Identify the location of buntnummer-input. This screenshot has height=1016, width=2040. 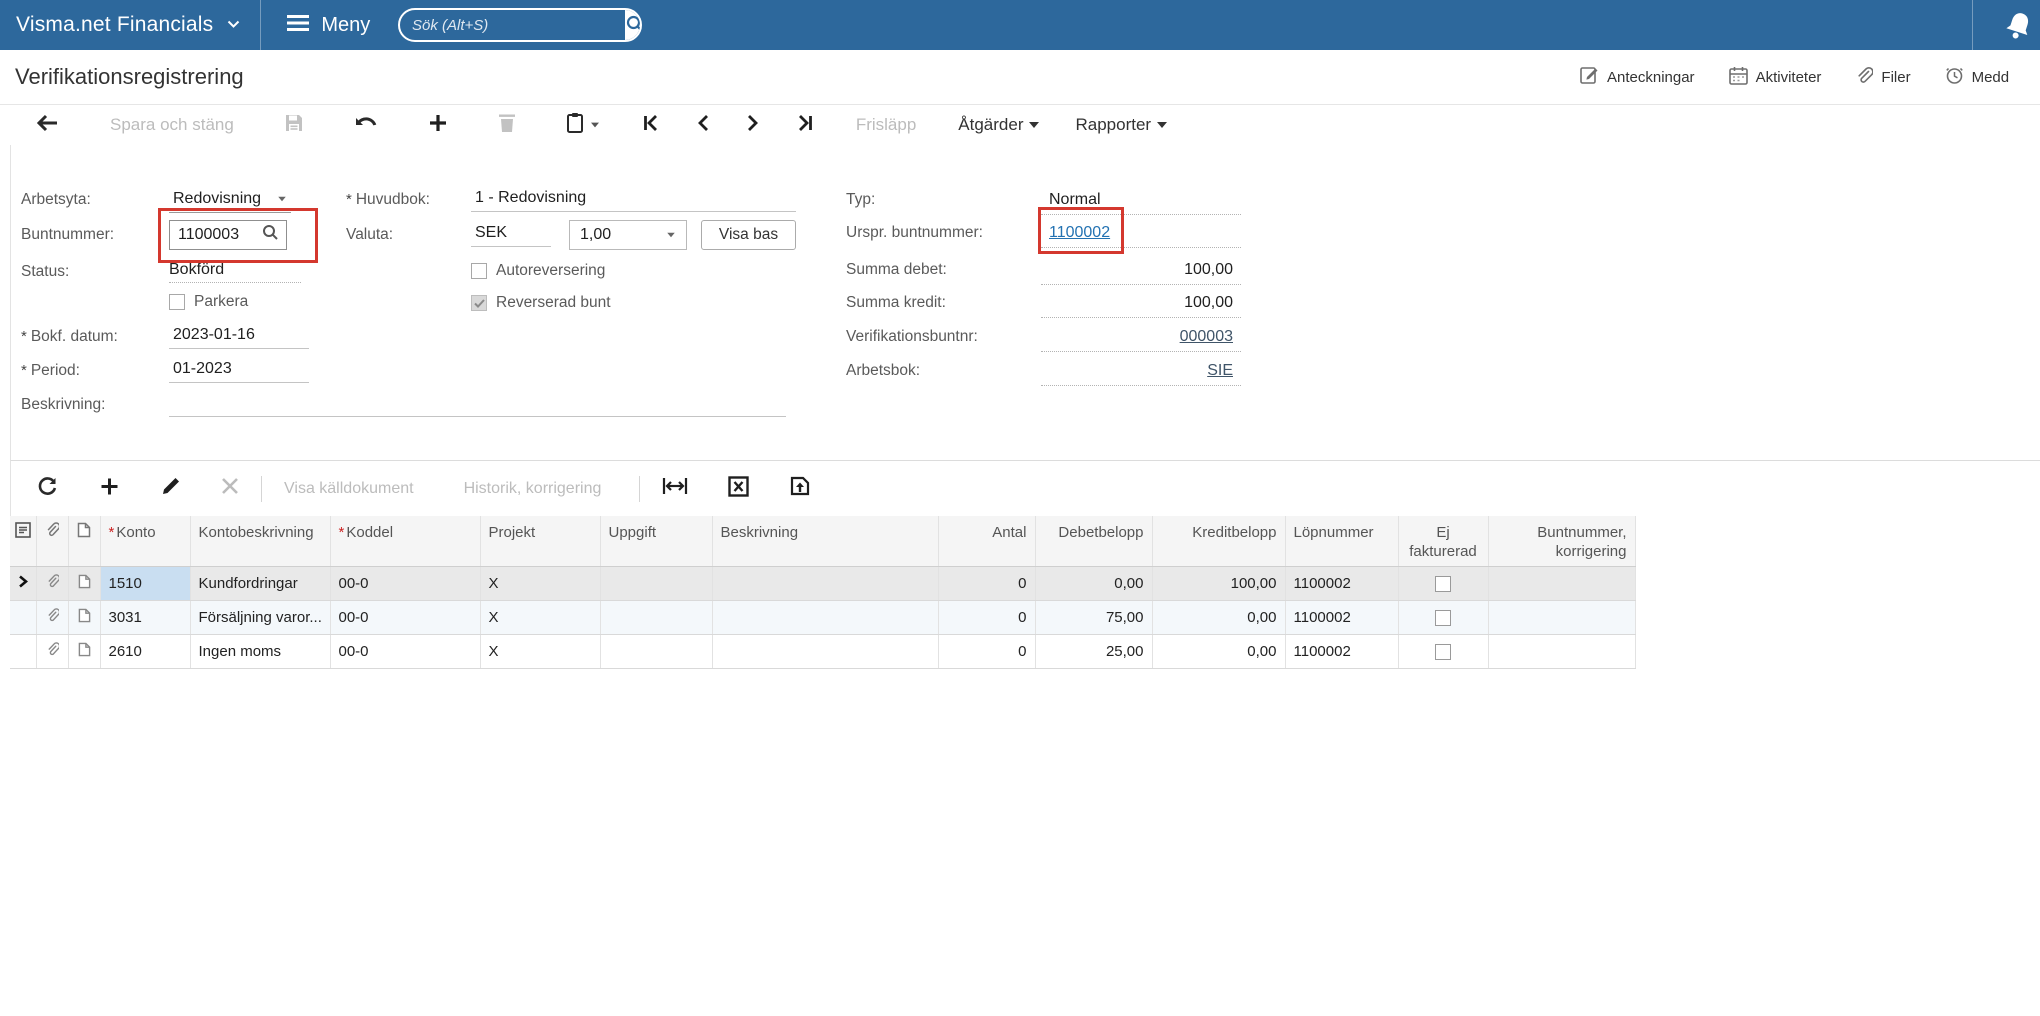
(216, 235).